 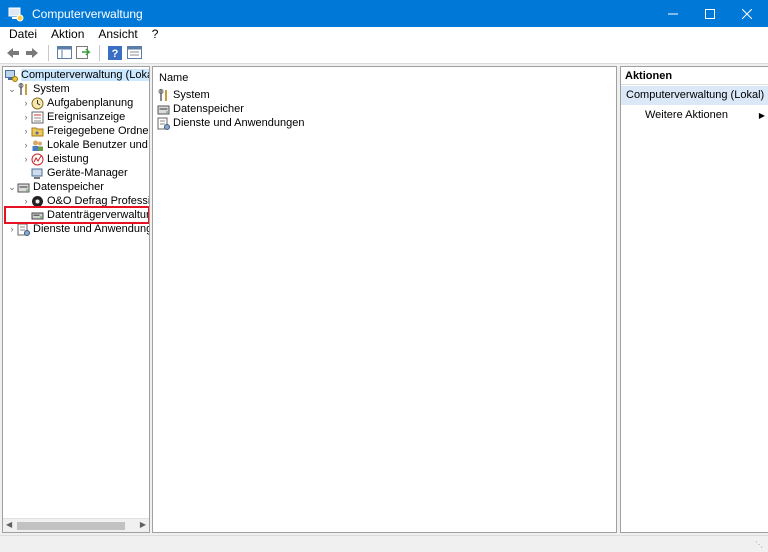 What do you see at coordinates (90, 103) in the screenshot?
I see `tree-label-aufgabenplanung: Aufgabenplanung` at bounding box center [90, 103].